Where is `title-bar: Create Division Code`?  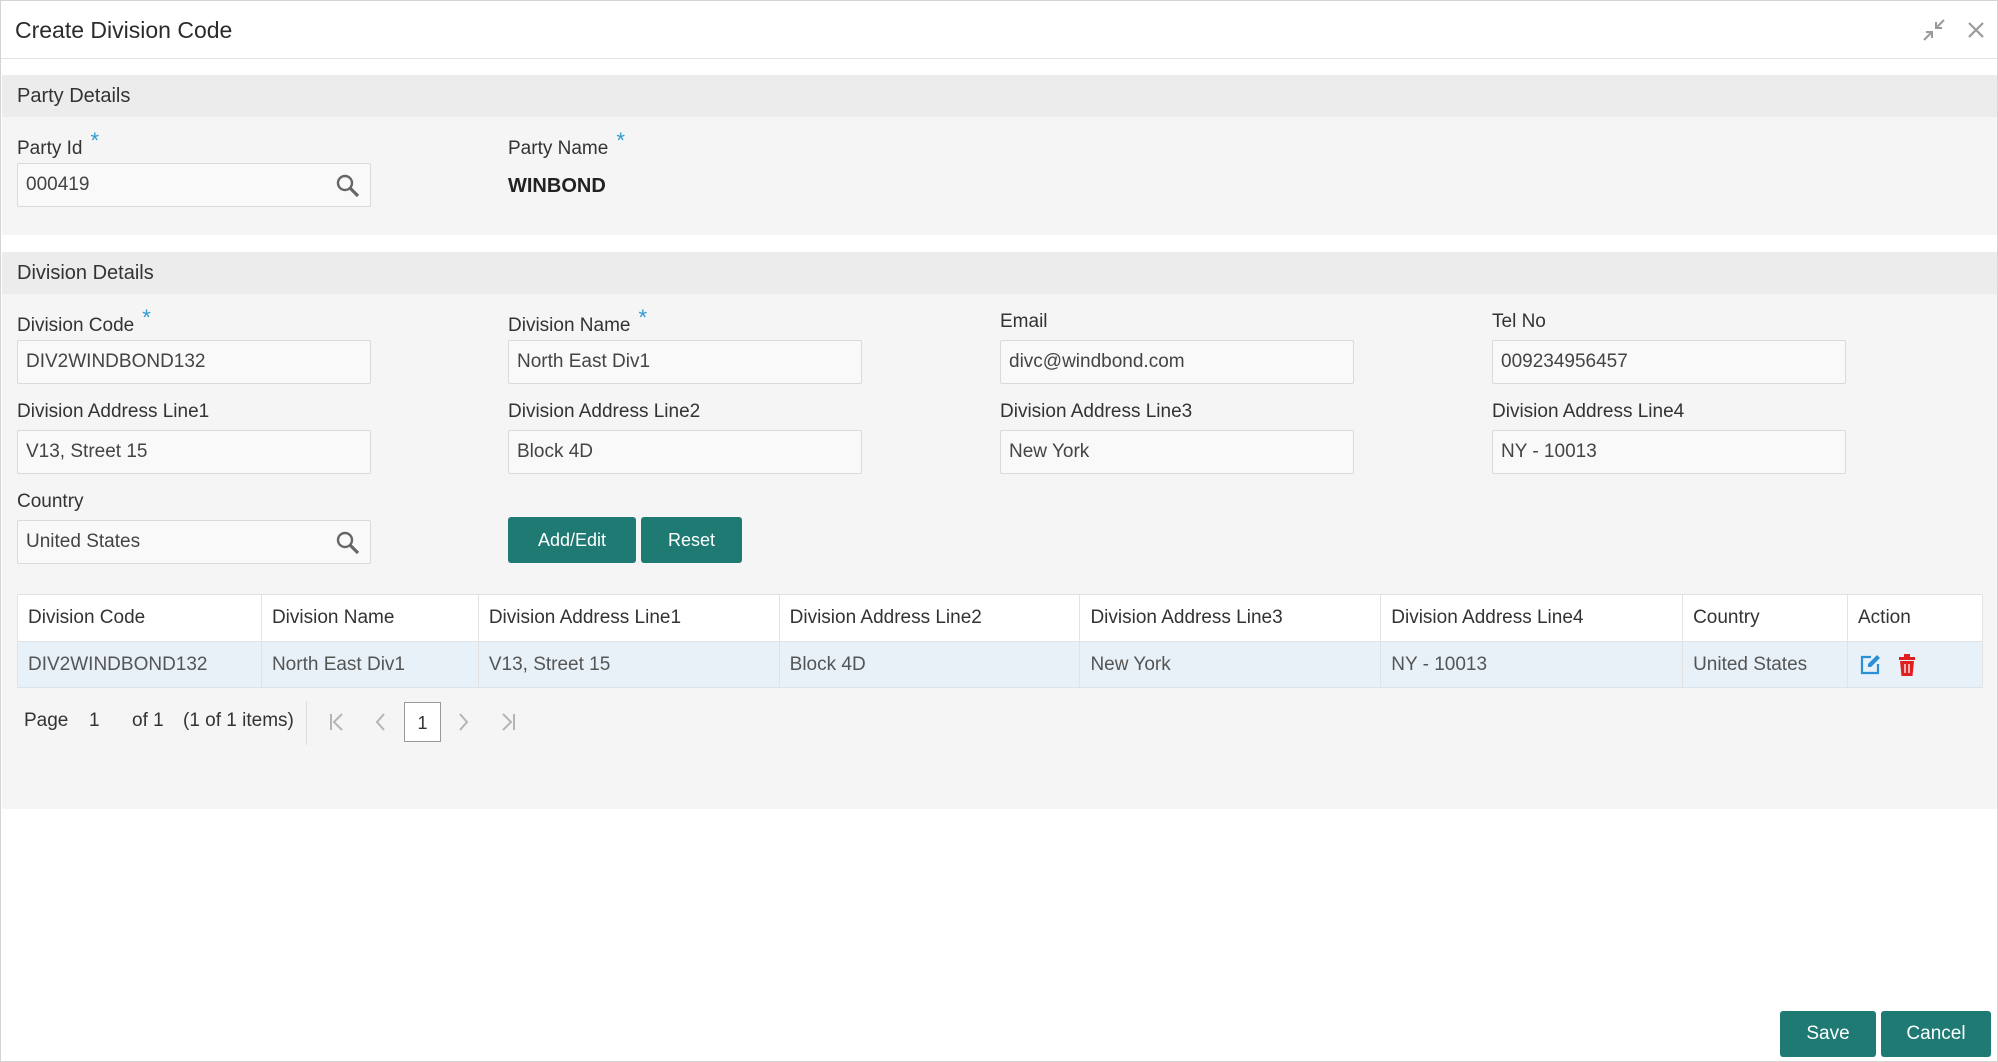 title-bar: Create Division Code is located at coordinates (999, 30).